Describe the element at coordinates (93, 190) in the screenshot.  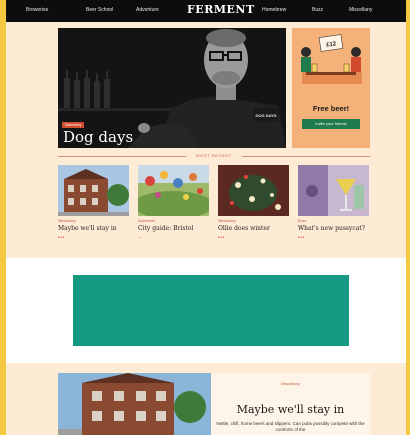
I see `card-image-brick-house` at that location.